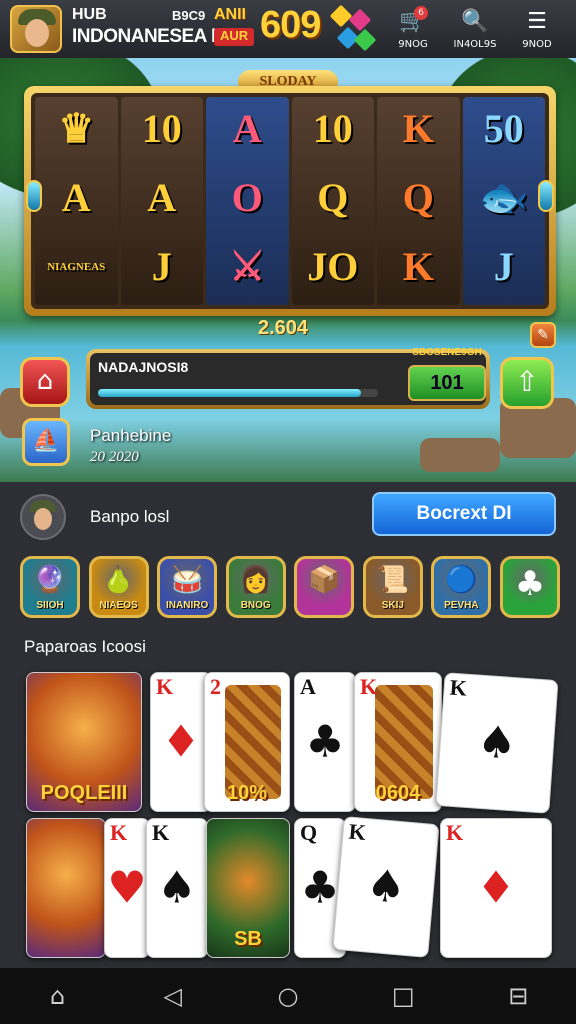 The width and height of the screenshot is (576, 1024). Describe the element at coordinates (537, 21) in the screenshot. I see `menu-icon: ☰` at that location.